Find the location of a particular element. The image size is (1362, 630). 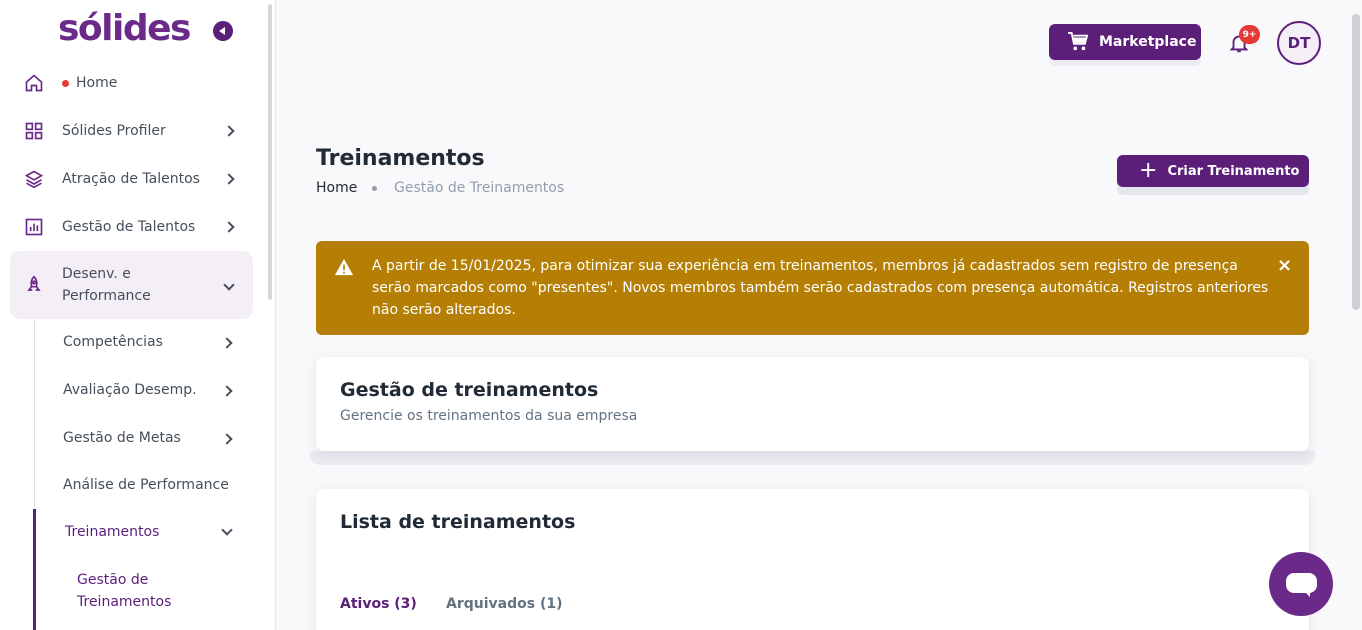

home-indicator-dot is located at coordinates (65, 83).